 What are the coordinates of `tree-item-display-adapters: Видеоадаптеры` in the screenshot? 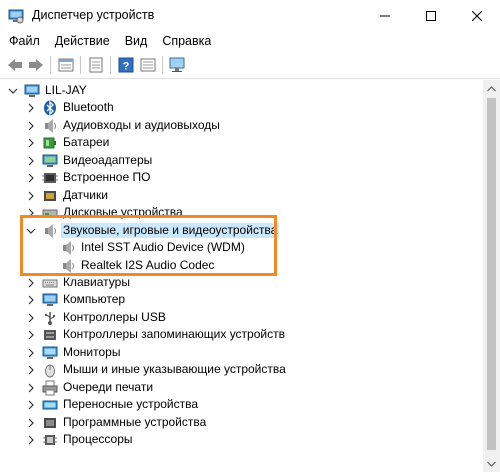 It's located at (240, 160).